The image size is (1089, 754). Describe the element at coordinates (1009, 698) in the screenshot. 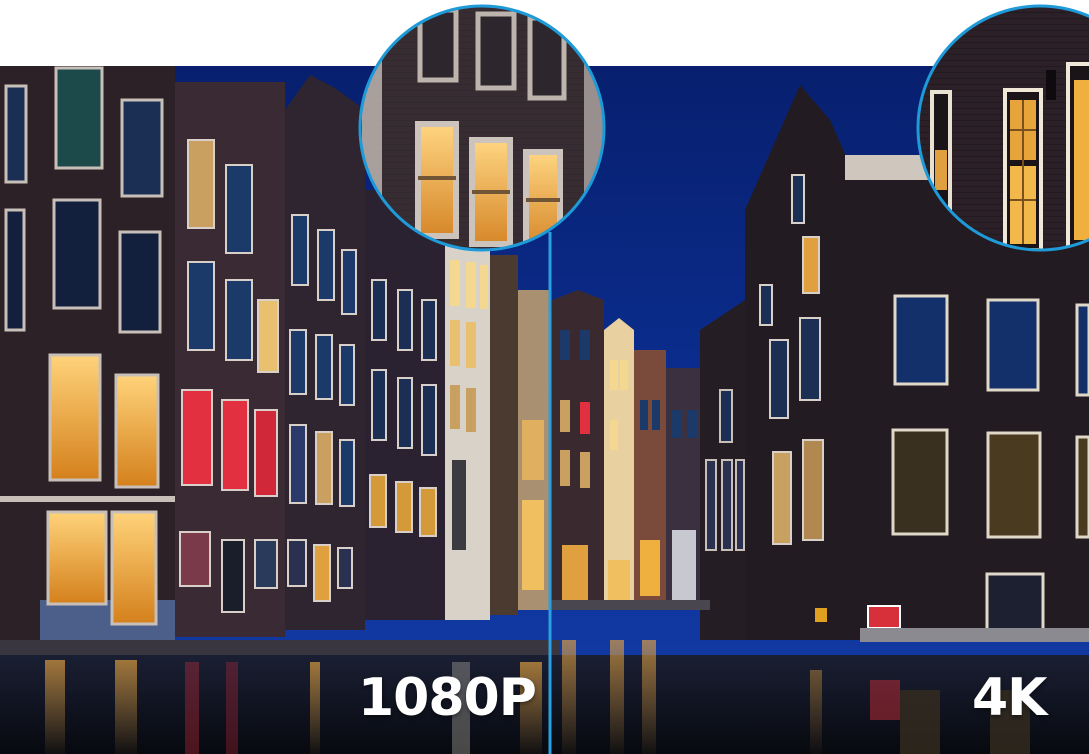

I see `resolution-label-4k: 4K` at that location.